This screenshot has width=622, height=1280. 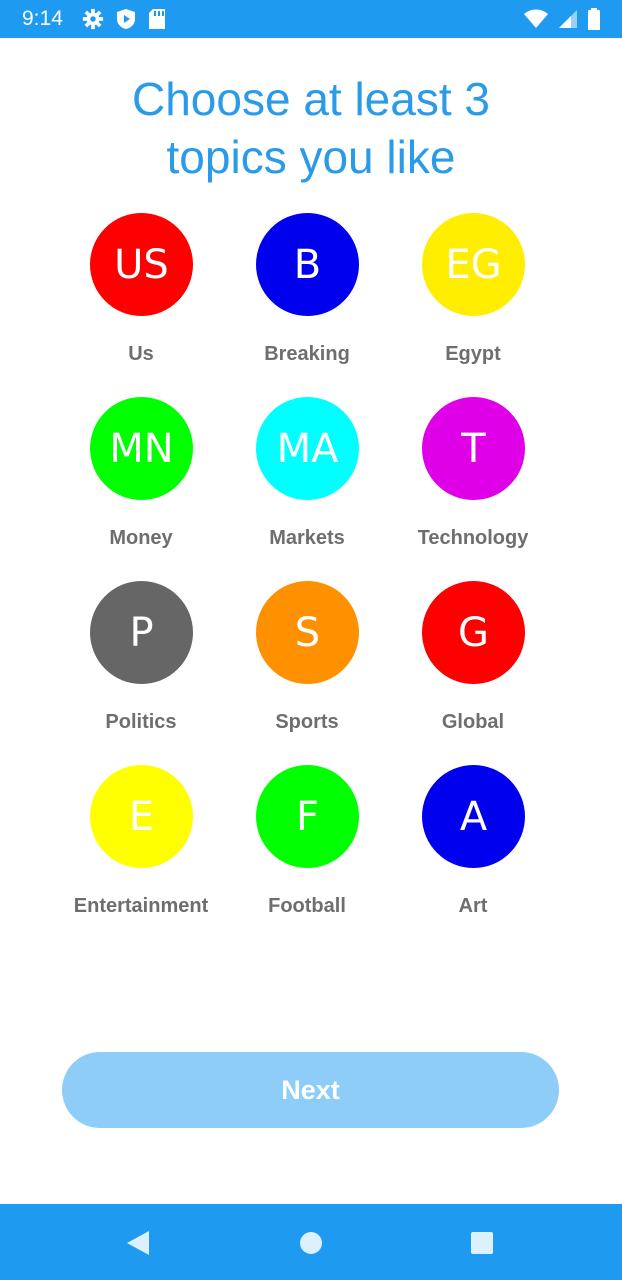 I want to click on topic-label: Entertainment, so click(x=141, y=903).